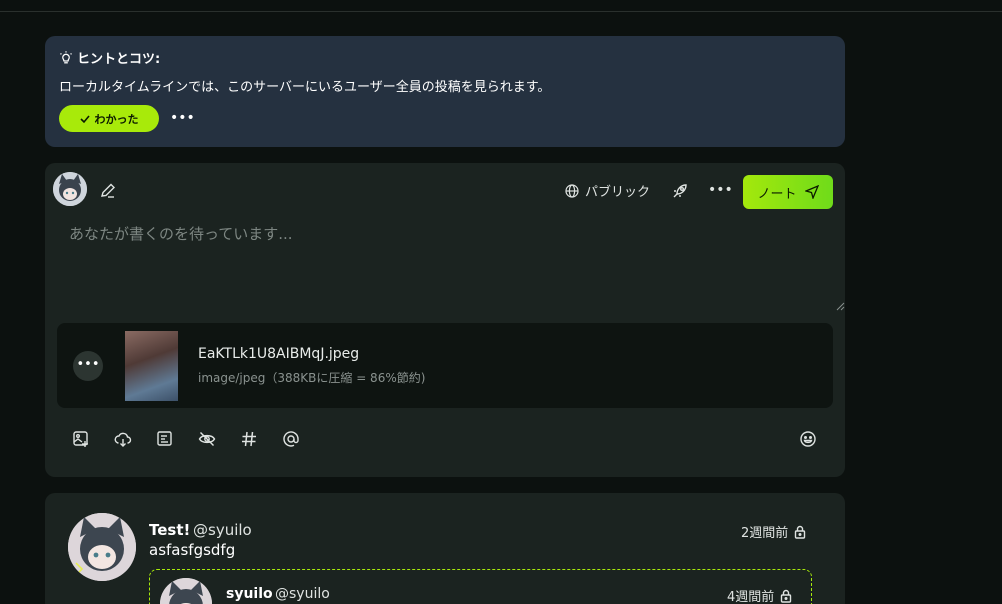 This screenshot has width=1002, height=604. What do you see at coordinates (811, 192) in the screenshot?
I see `send-icon` at bounding box center [811, 192].